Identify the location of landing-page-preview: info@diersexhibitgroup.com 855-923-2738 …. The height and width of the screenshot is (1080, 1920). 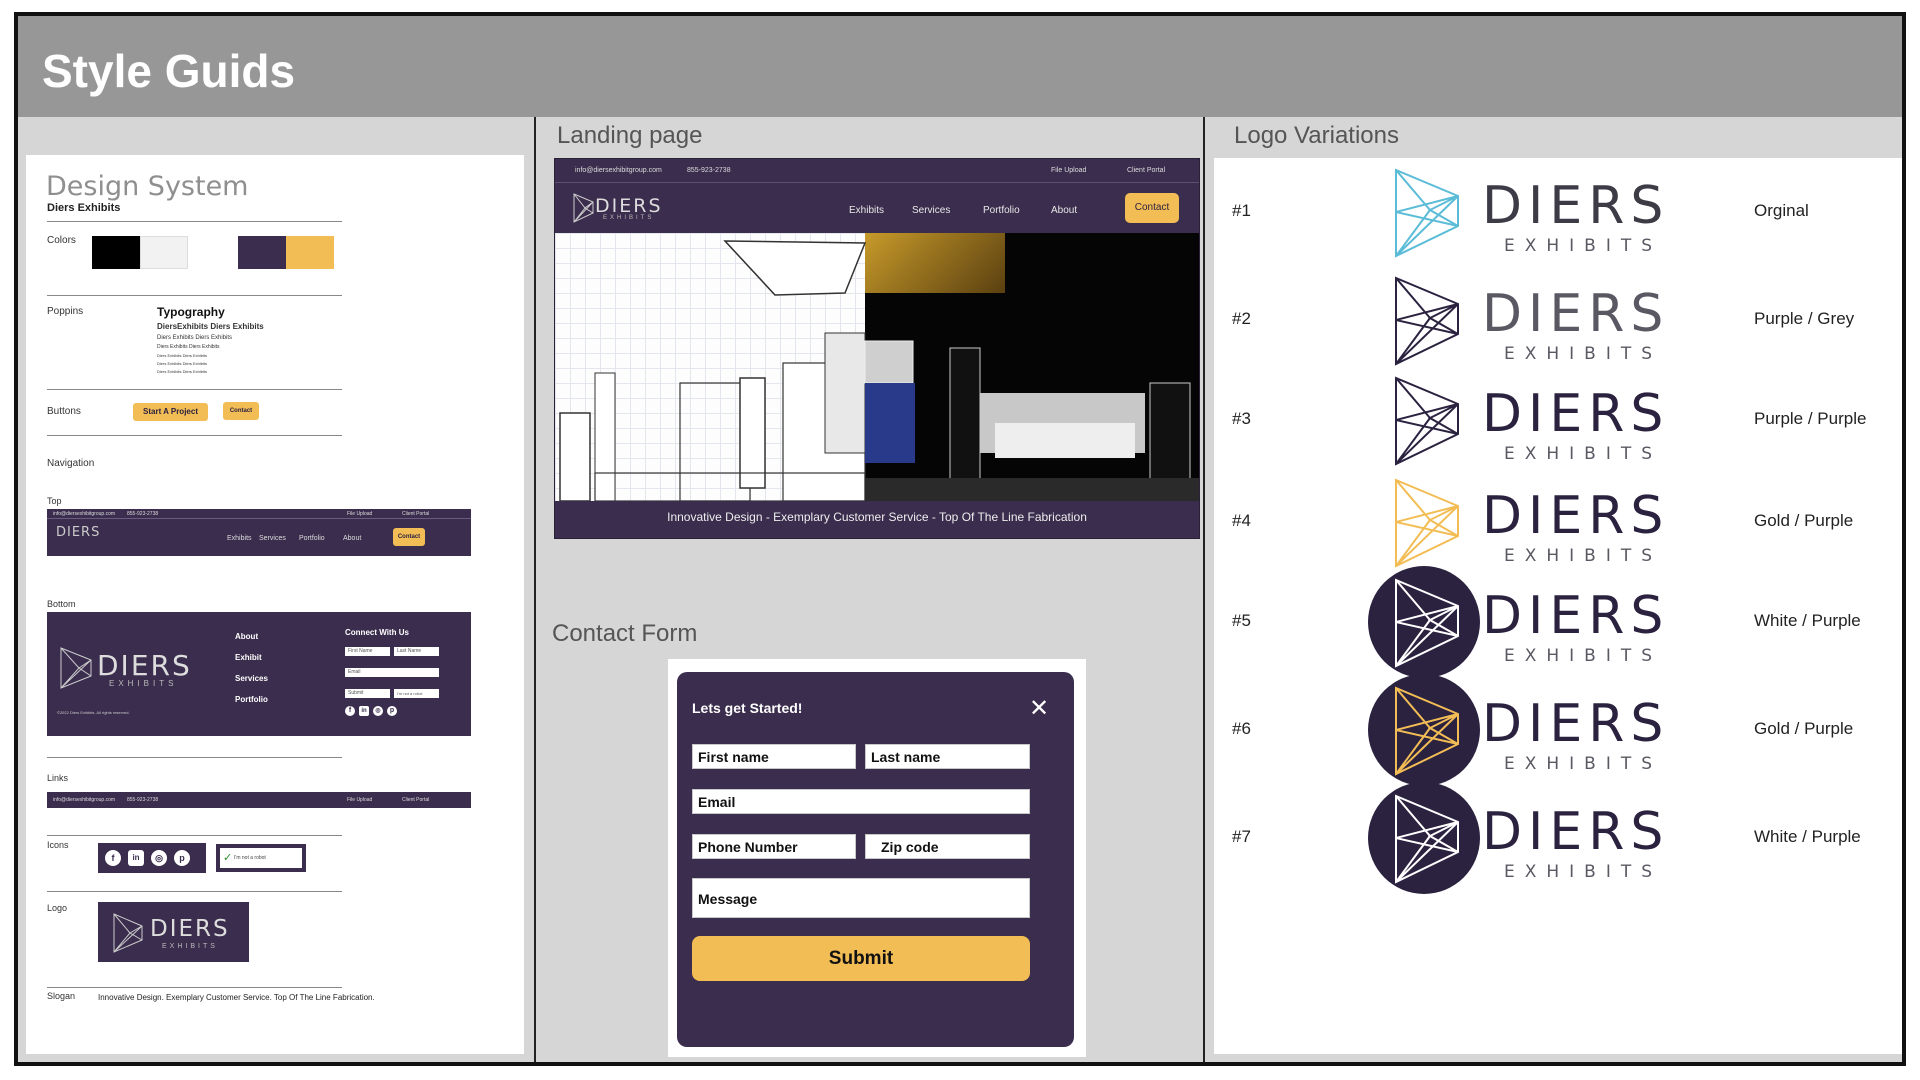
(877, 348).